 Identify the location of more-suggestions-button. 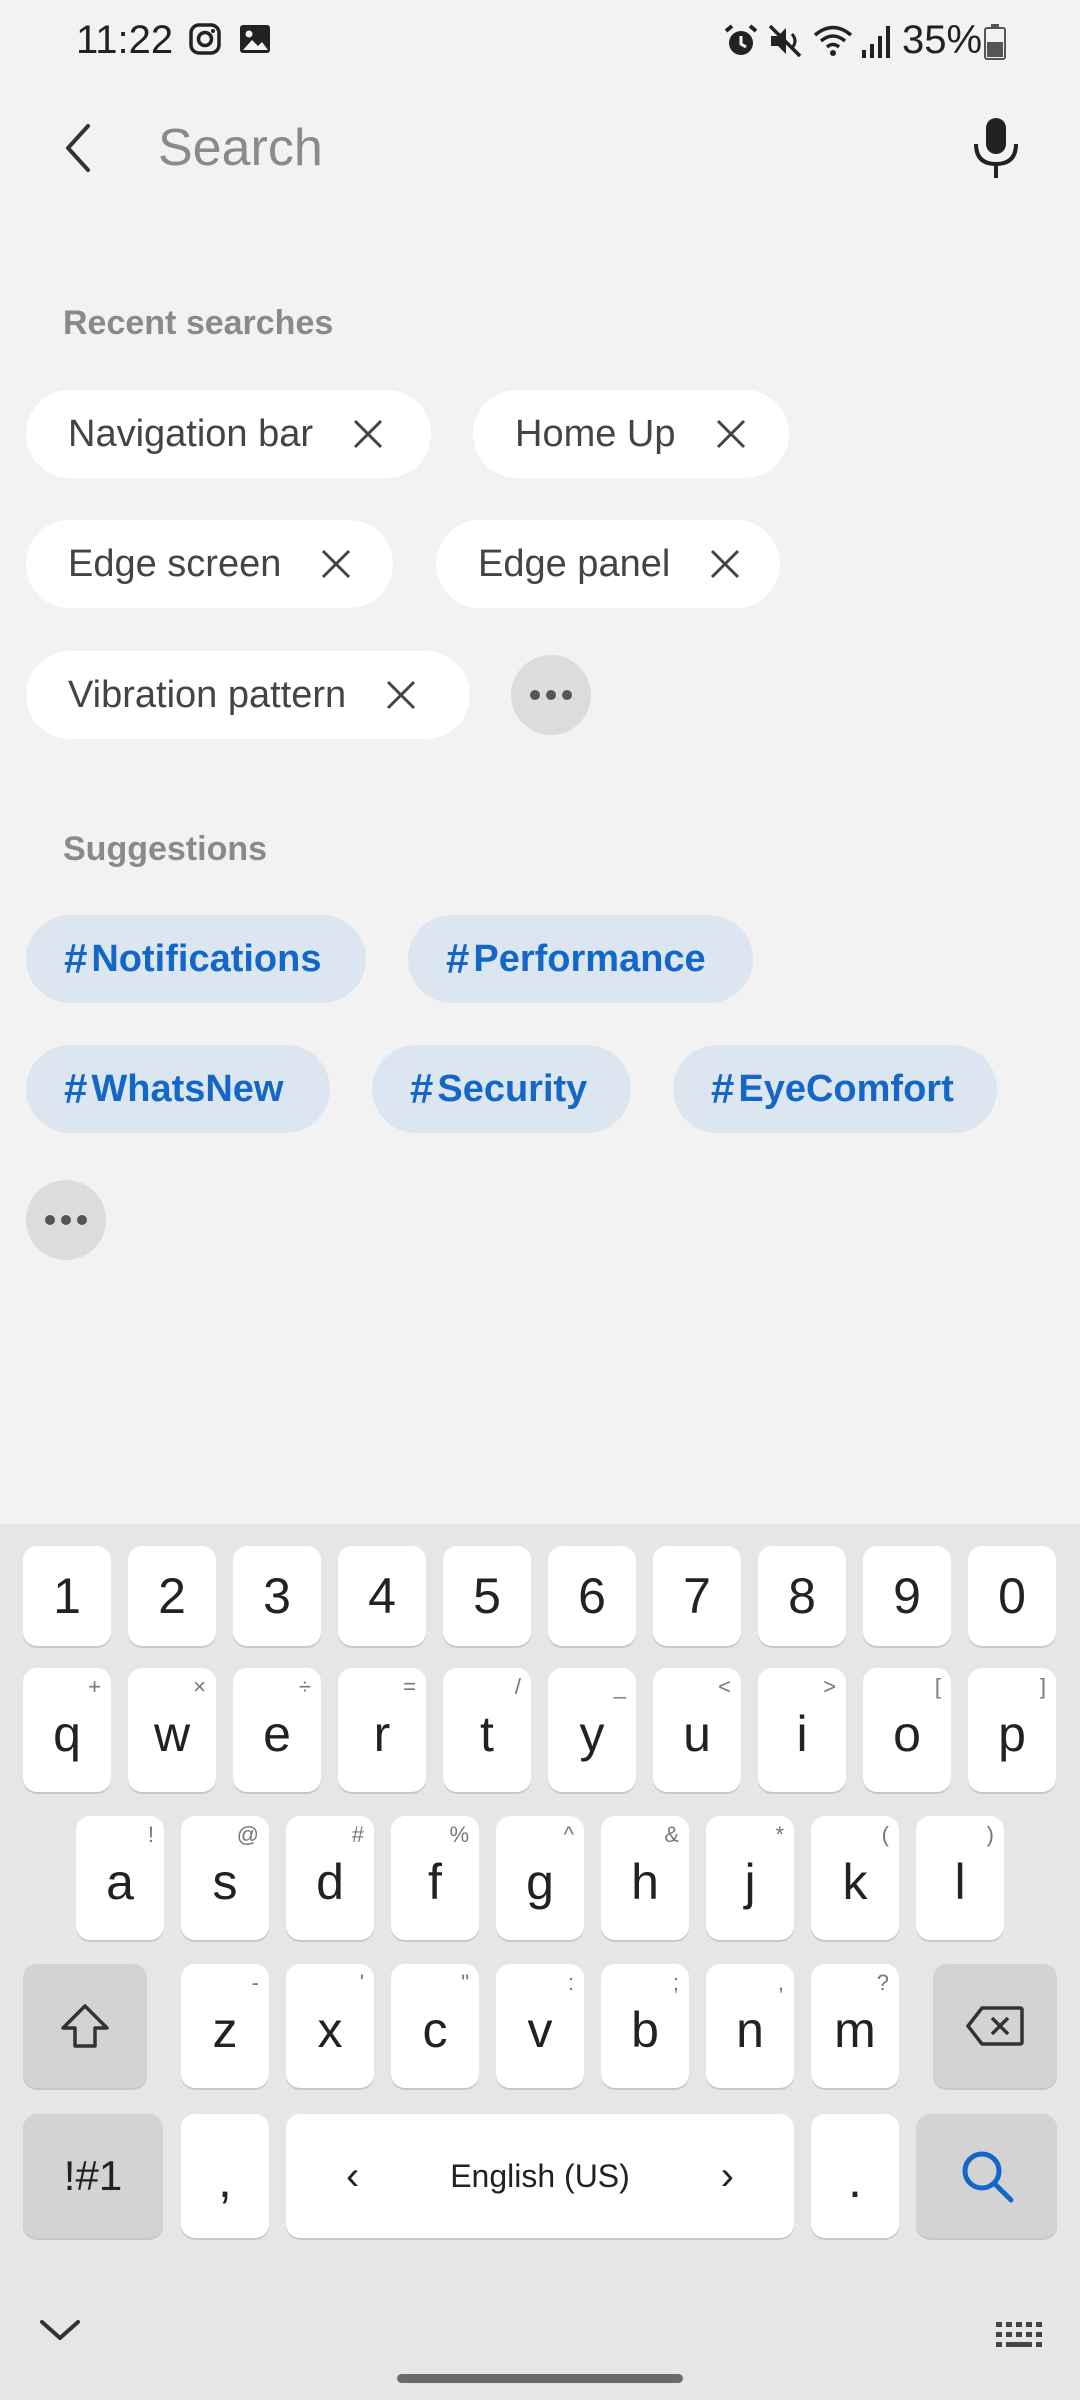
(66, 1220).